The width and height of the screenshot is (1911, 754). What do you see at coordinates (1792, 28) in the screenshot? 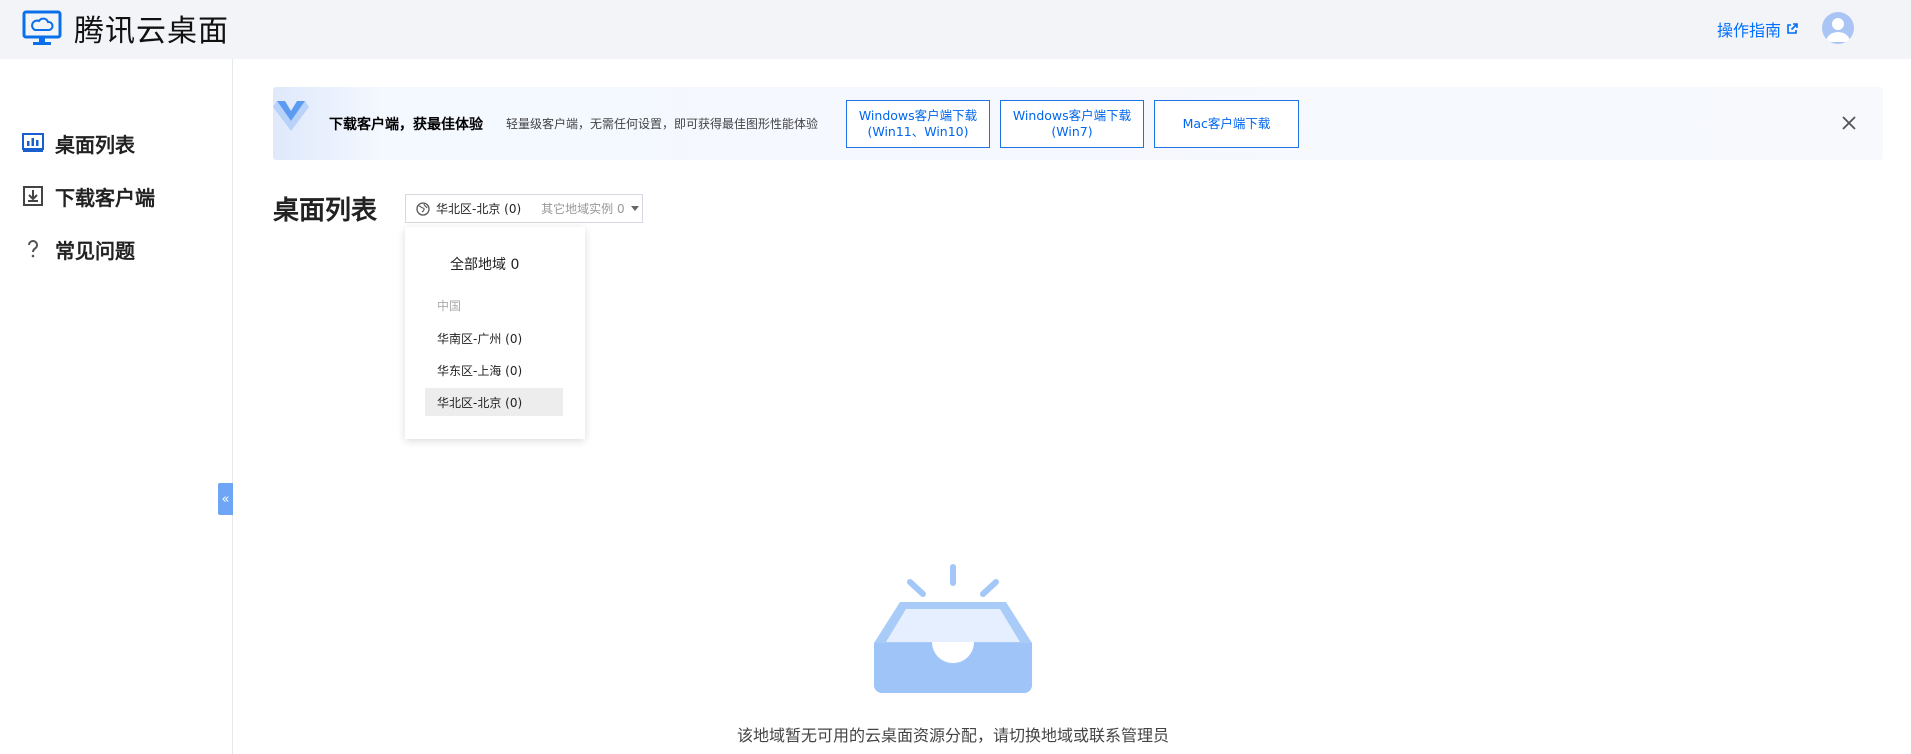
I see `external-link-icon` at bounding box center [1792, 28].